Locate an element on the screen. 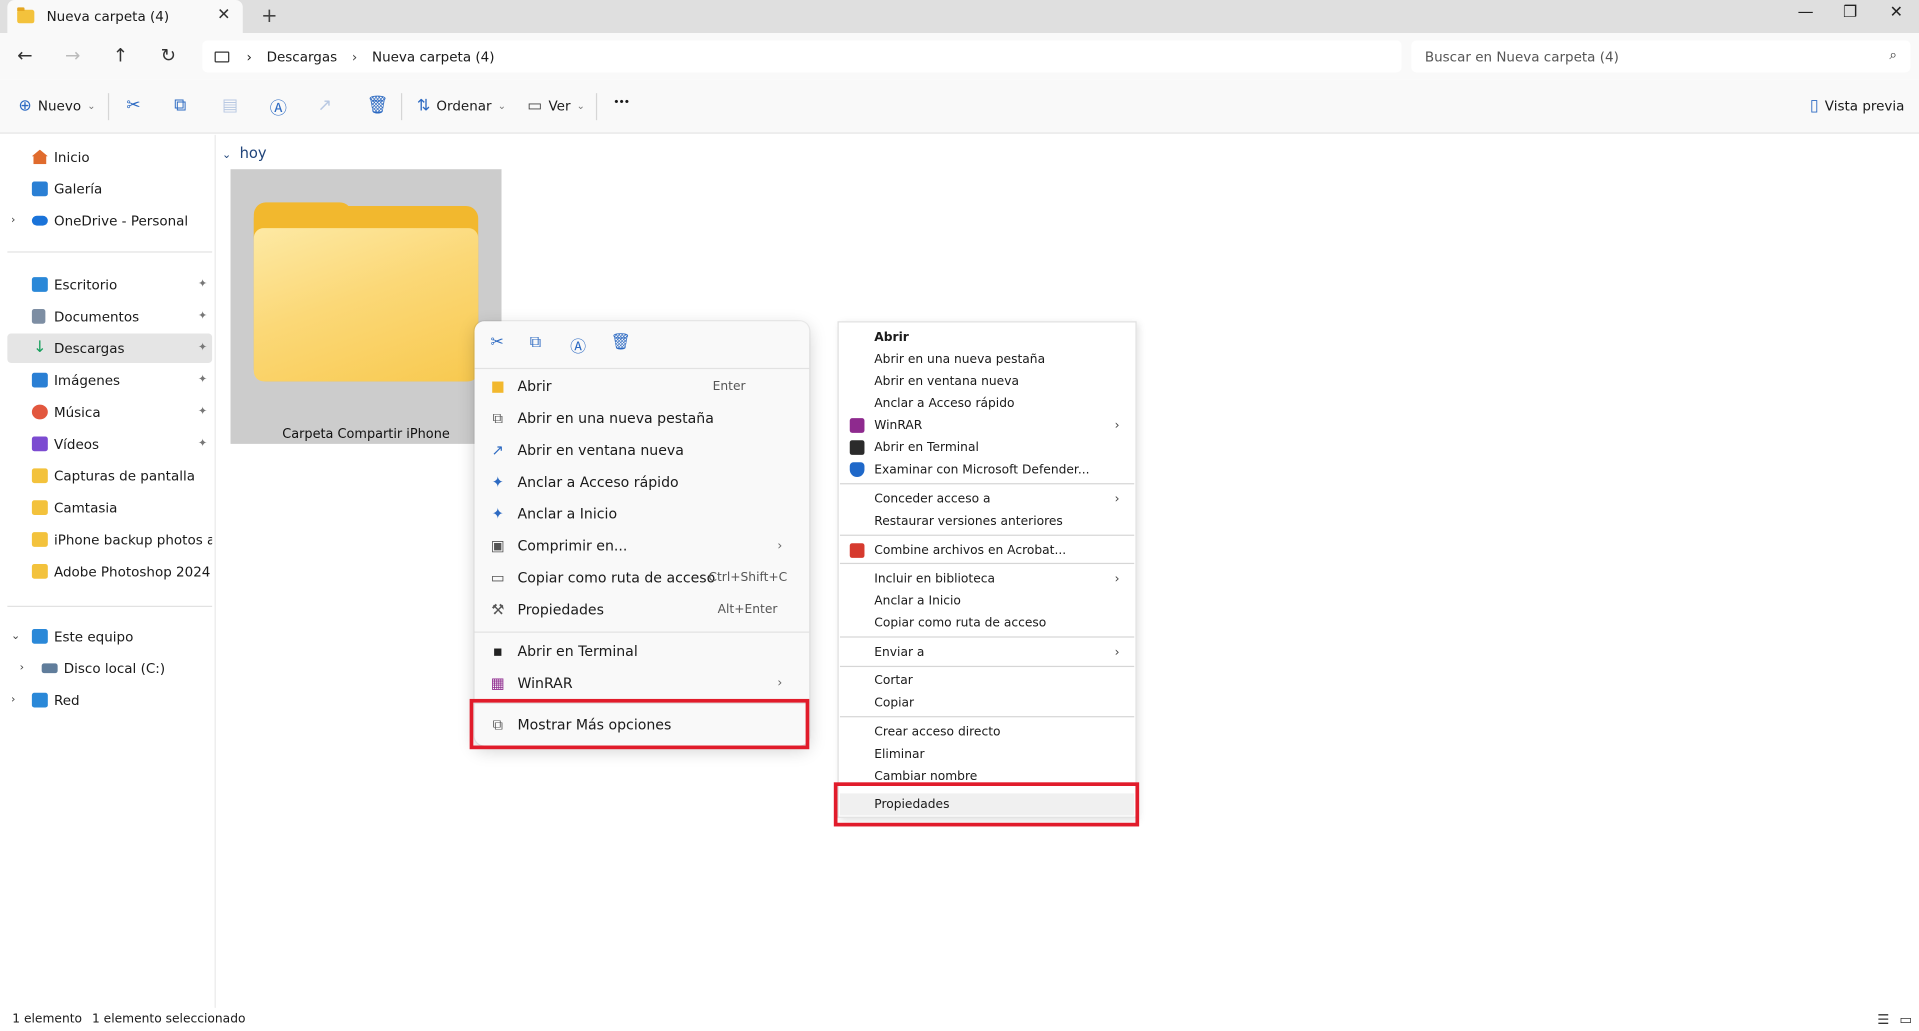  classic-menu-item-restaurar: Restaurar versiones anteriores is located at coordinates (987, 521).